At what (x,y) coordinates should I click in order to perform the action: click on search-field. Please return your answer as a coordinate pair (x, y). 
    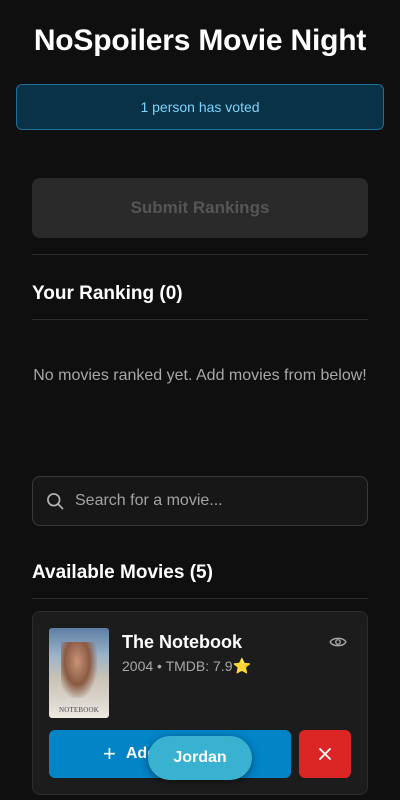
    Looking at the image, I should click on (200, 501).